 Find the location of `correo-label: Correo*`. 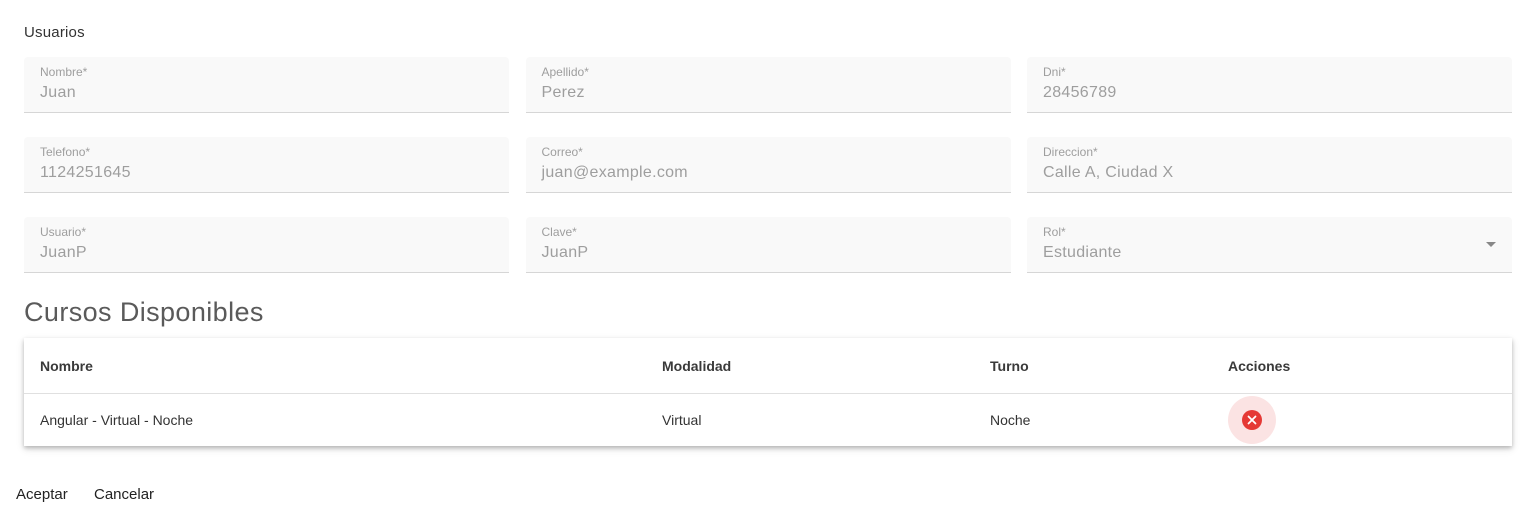

correo-label: Correo* is located at coordinates (562, 152).